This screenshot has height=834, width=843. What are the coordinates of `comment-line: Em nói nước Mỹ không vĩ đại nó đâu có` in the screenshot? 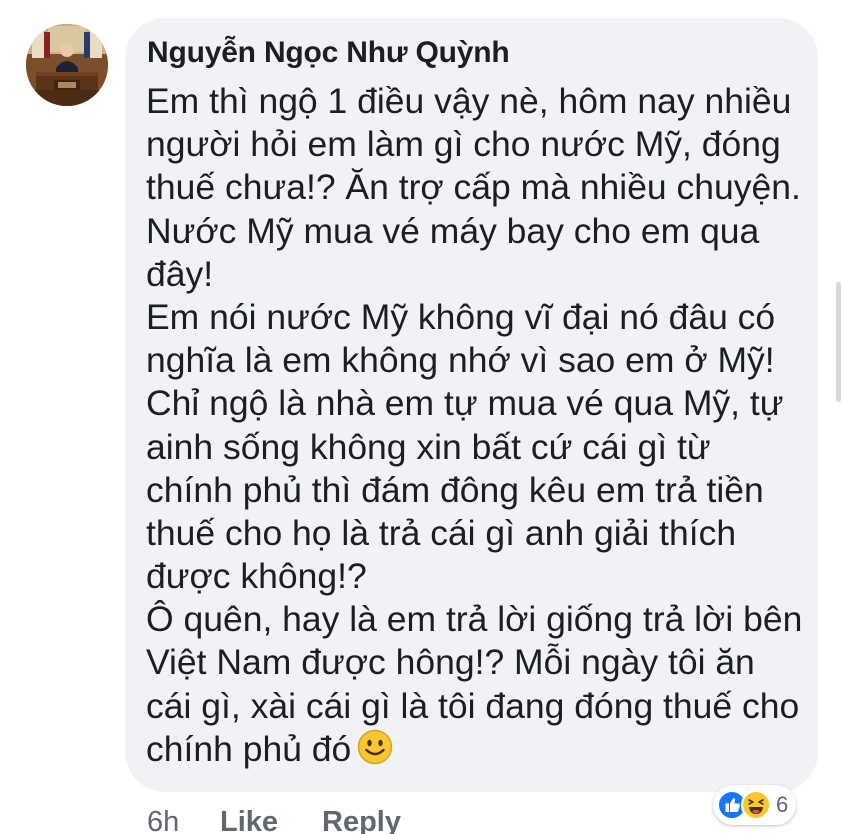 It's located at (461, 316).